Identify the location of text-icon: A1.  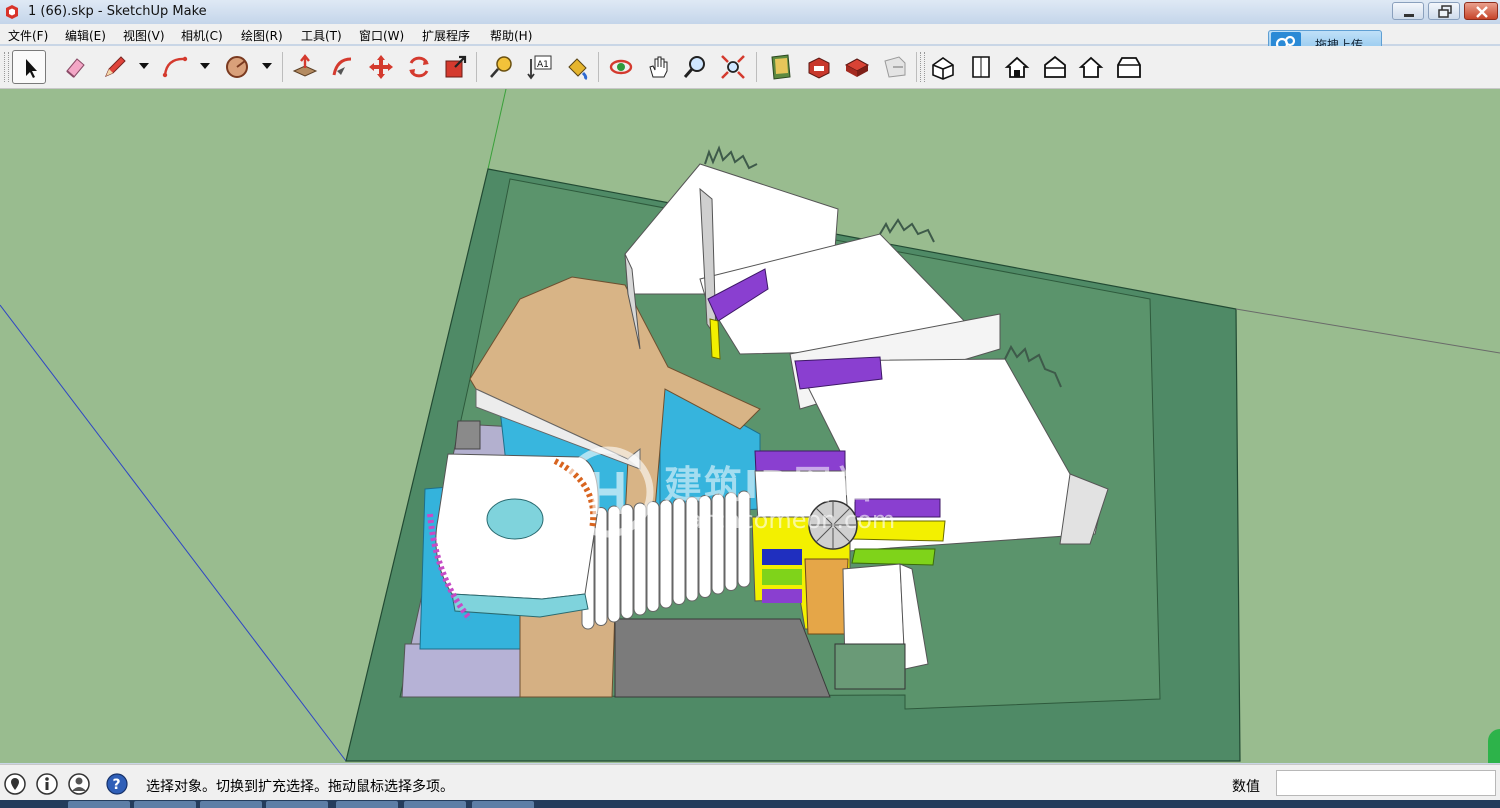
(539, 67).